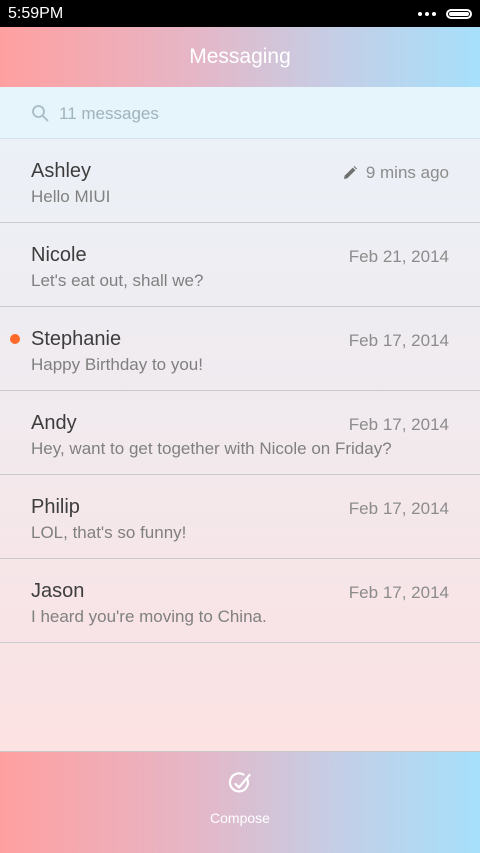  Describe the element at coordinates (15, 339) in the screenshot. I see `unread-dot-icon` at that location.